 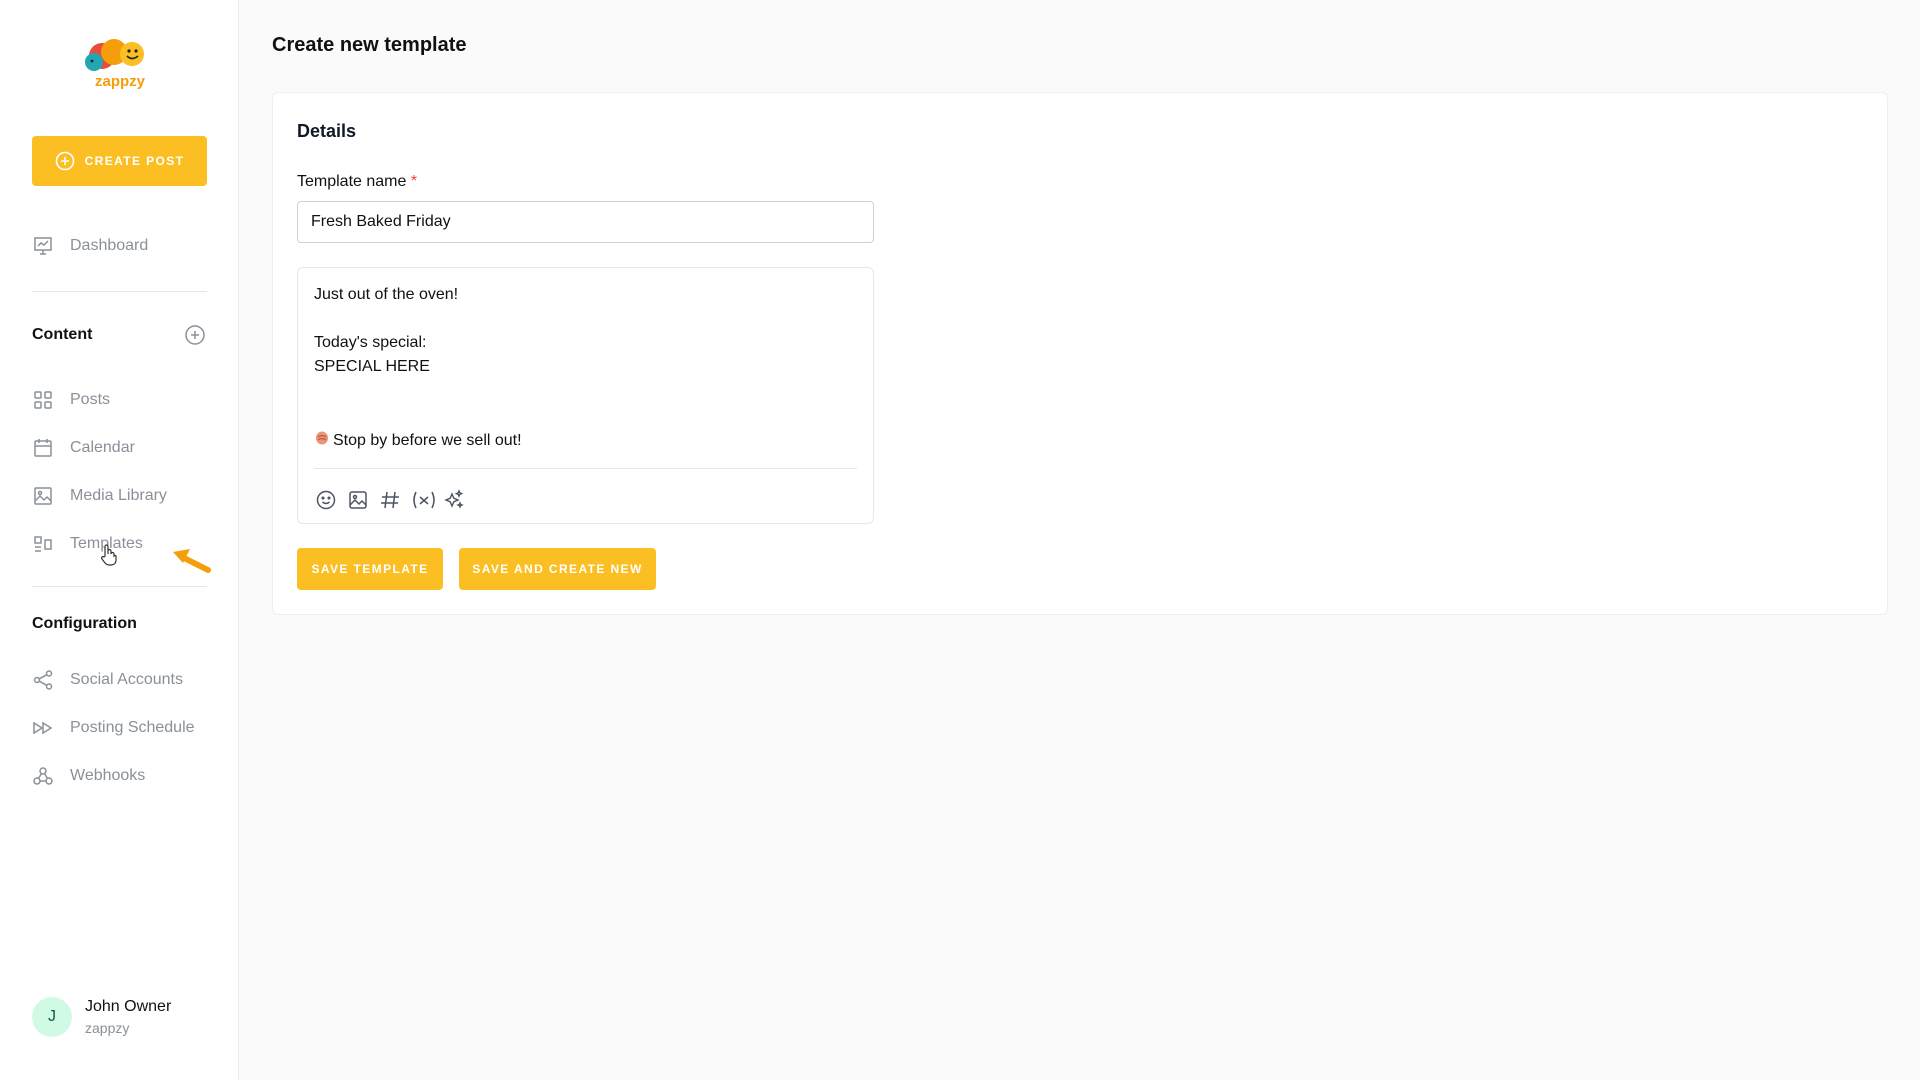 What do you see at coordinates (191, 561) in the screenshot?
I see `pointer-arrow-icon` at bounding box center [191, 561].